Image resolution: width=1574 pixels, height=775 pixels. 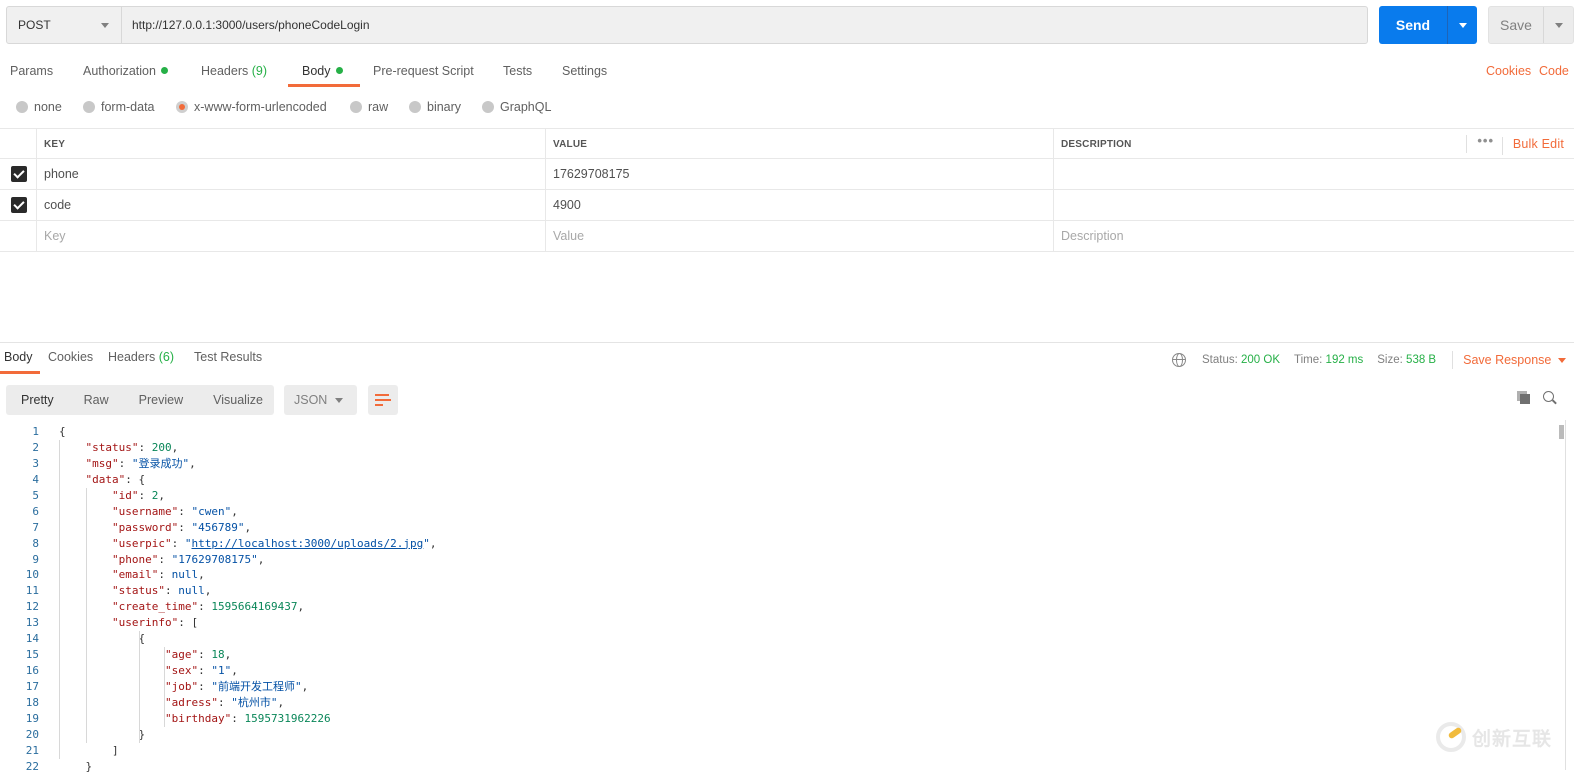 I want to click on json-value: null, so click(x=191, y=591).